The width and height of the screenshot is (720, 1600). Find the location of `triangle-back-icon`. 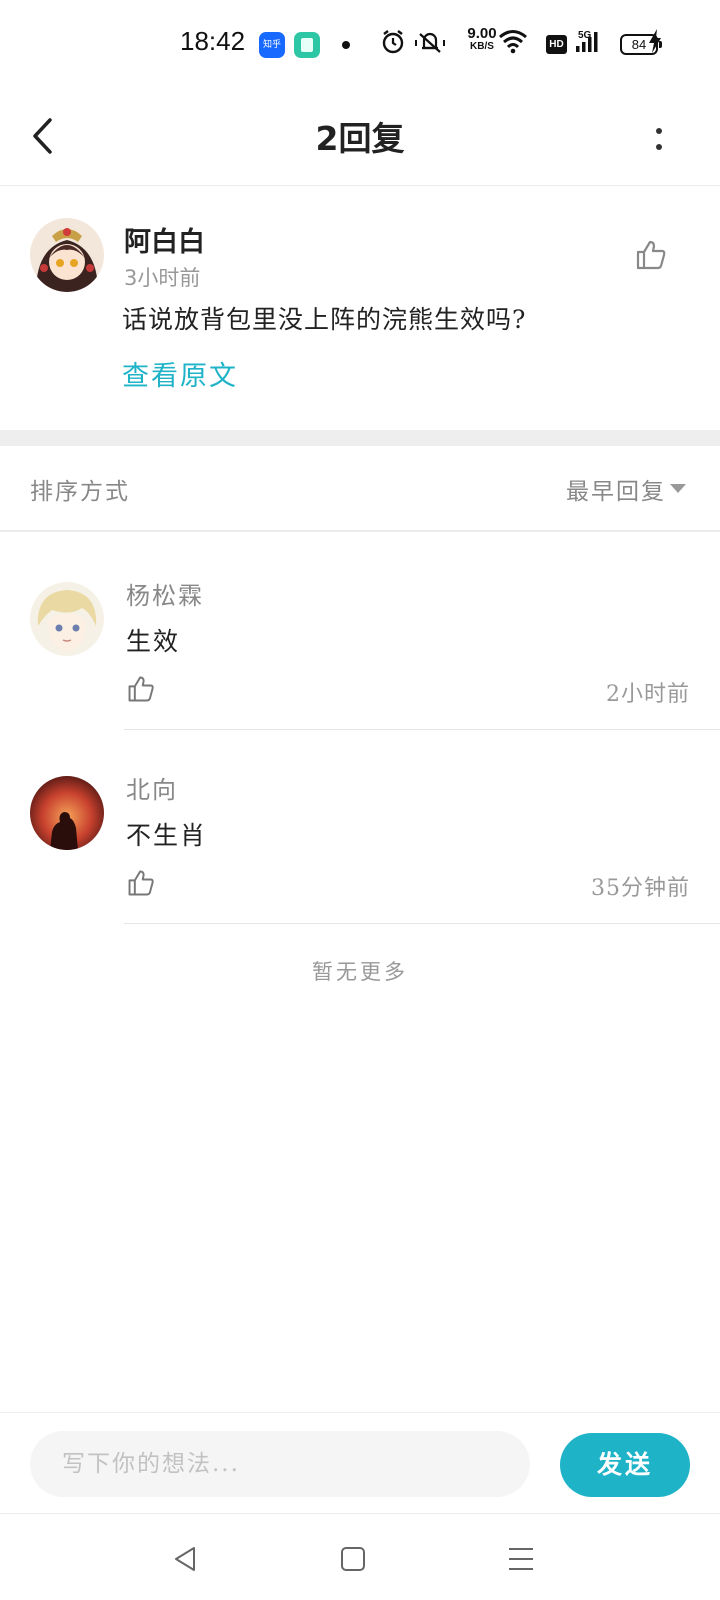

triangle-back-icon is located at coordinates (185, 1559).